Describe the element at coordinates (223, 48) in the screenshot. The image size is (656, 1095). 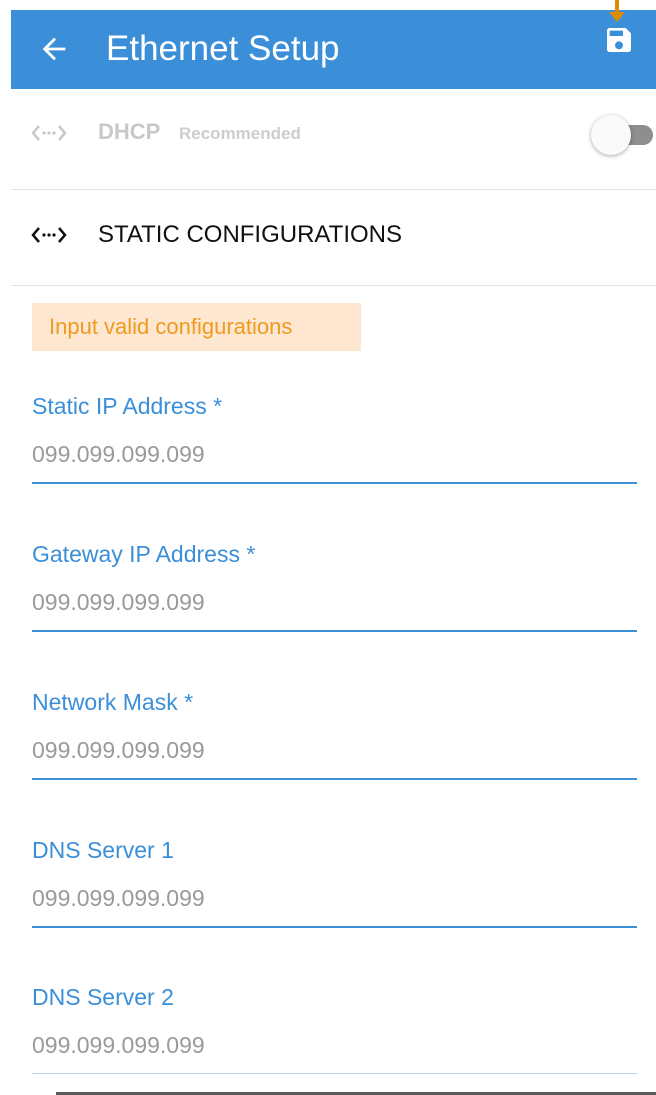
I see `page-title: Ethernet Setup` at that location.